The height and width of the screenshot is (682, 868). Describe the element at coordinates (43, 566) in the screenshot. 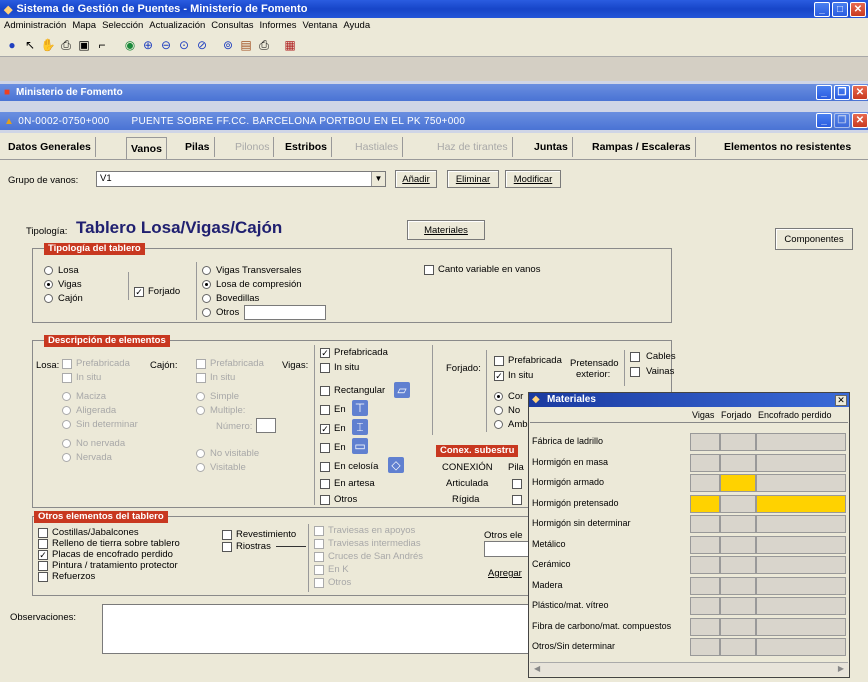

I see `pintura-checkbox` at that location.